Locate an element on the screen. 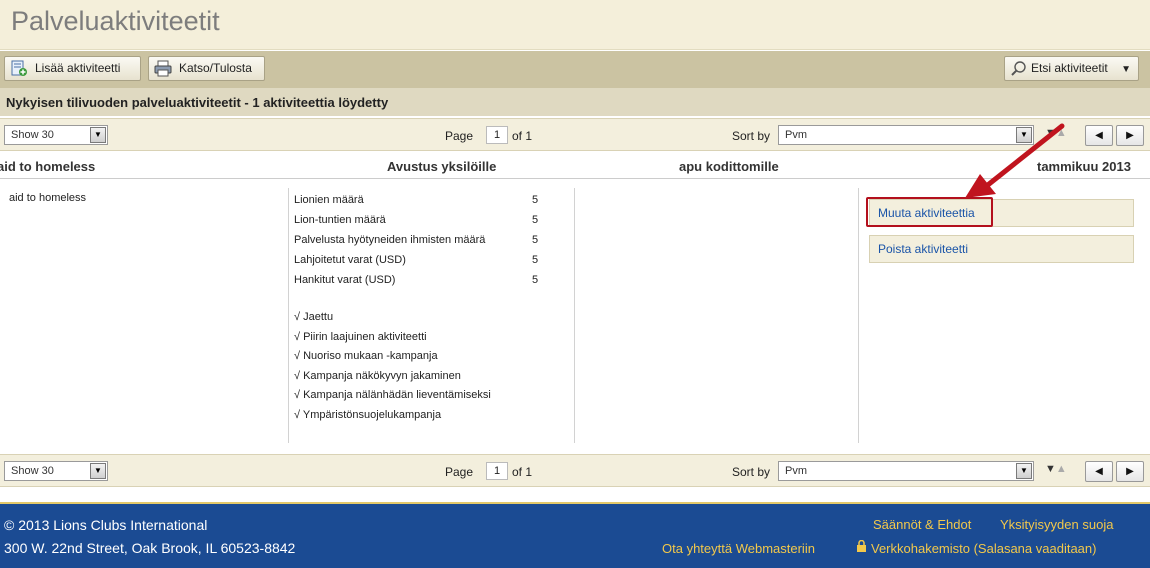 This screenshot has height=568, width=1150. checked-attribute: √ Jaettu is located at coordinates (314, 317).